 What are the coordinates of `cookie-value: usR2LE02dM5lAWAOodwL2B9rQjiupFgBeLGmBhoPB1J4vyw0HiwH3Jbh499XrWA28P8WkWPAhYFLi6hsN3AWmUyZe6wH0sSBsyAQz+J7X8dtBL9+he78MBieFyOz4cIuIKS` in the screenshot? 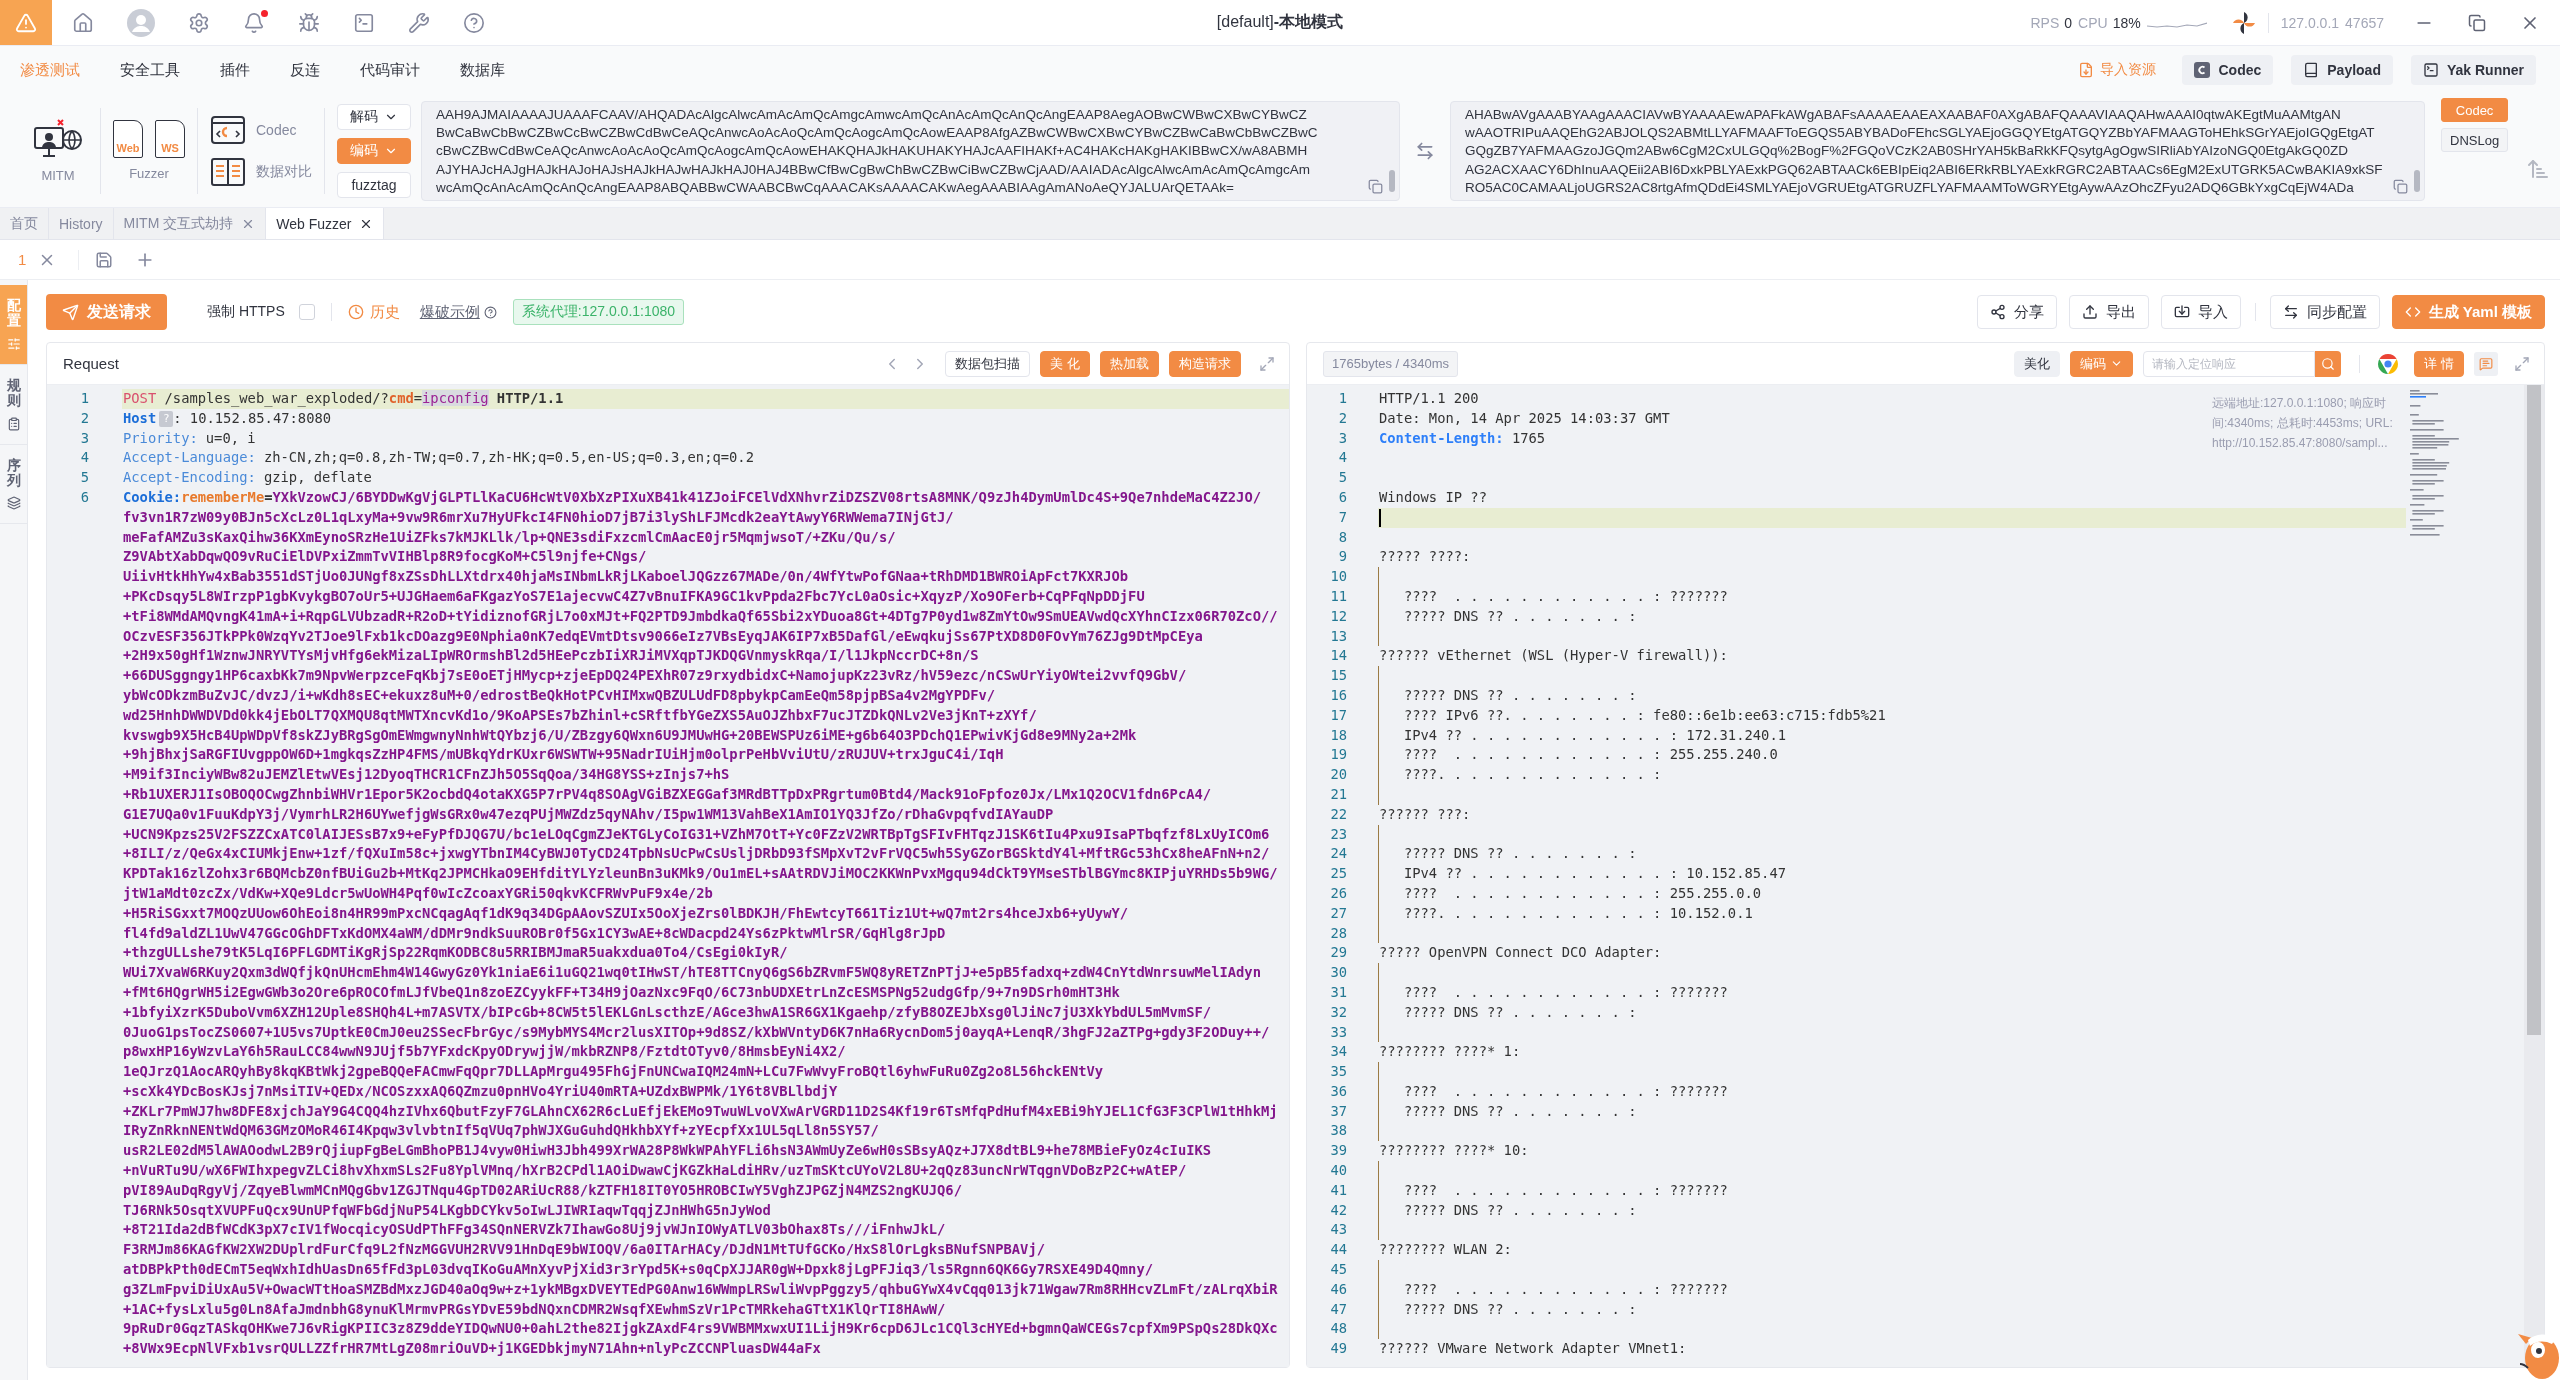 It's located at (667, 1151).